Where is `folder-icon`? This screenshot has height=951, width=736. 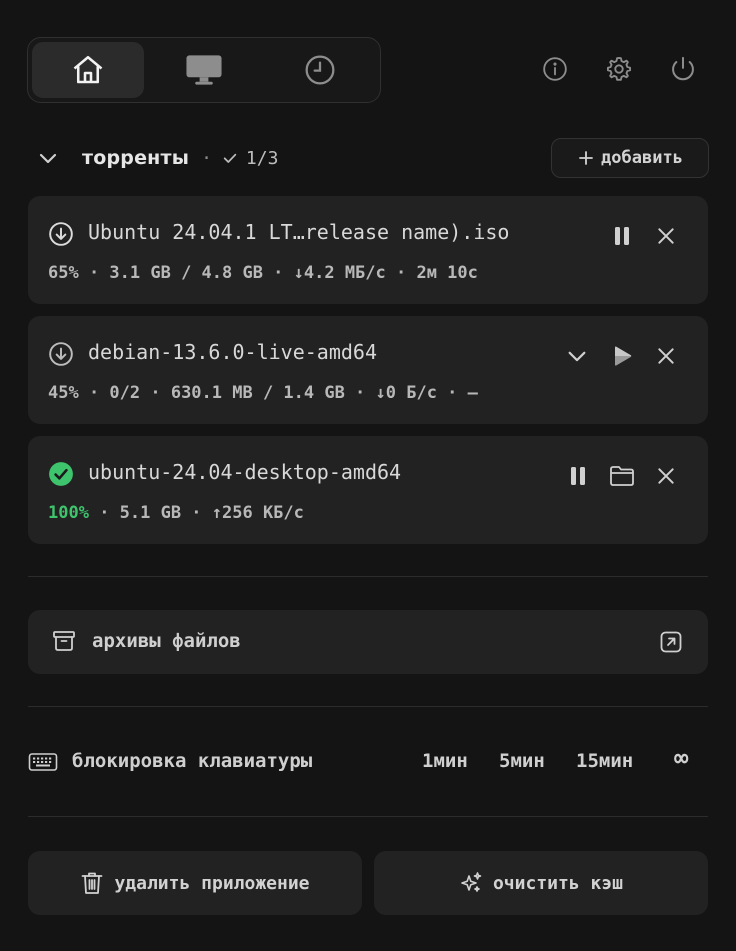
folder-icon is located at coordinates (622, 476).